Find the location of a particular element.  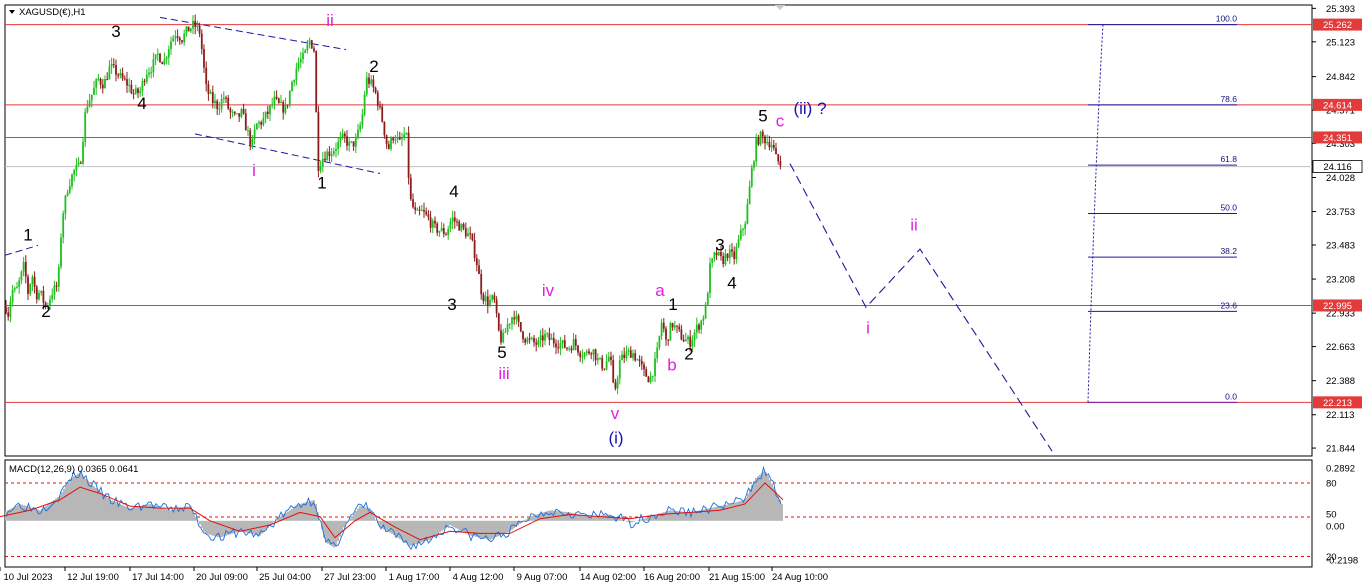

fib-level-label: 38.2 is located at coordinates (1228, 251).